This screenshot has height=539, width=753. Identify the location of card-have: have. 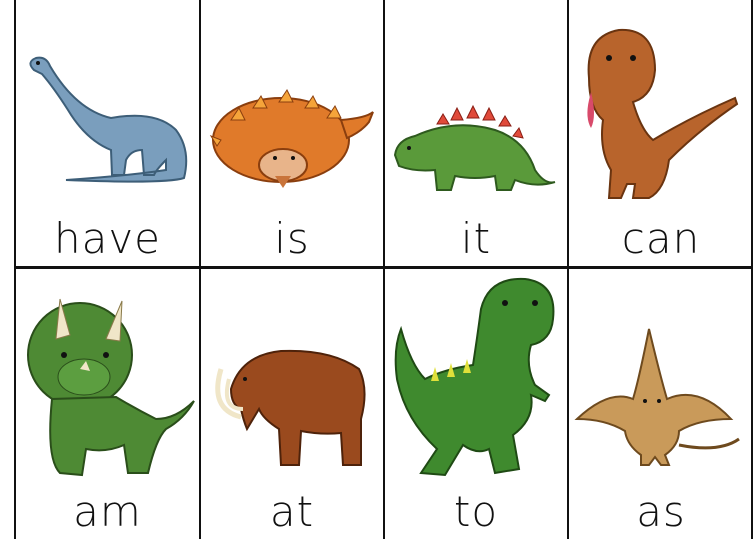
(107, 133).